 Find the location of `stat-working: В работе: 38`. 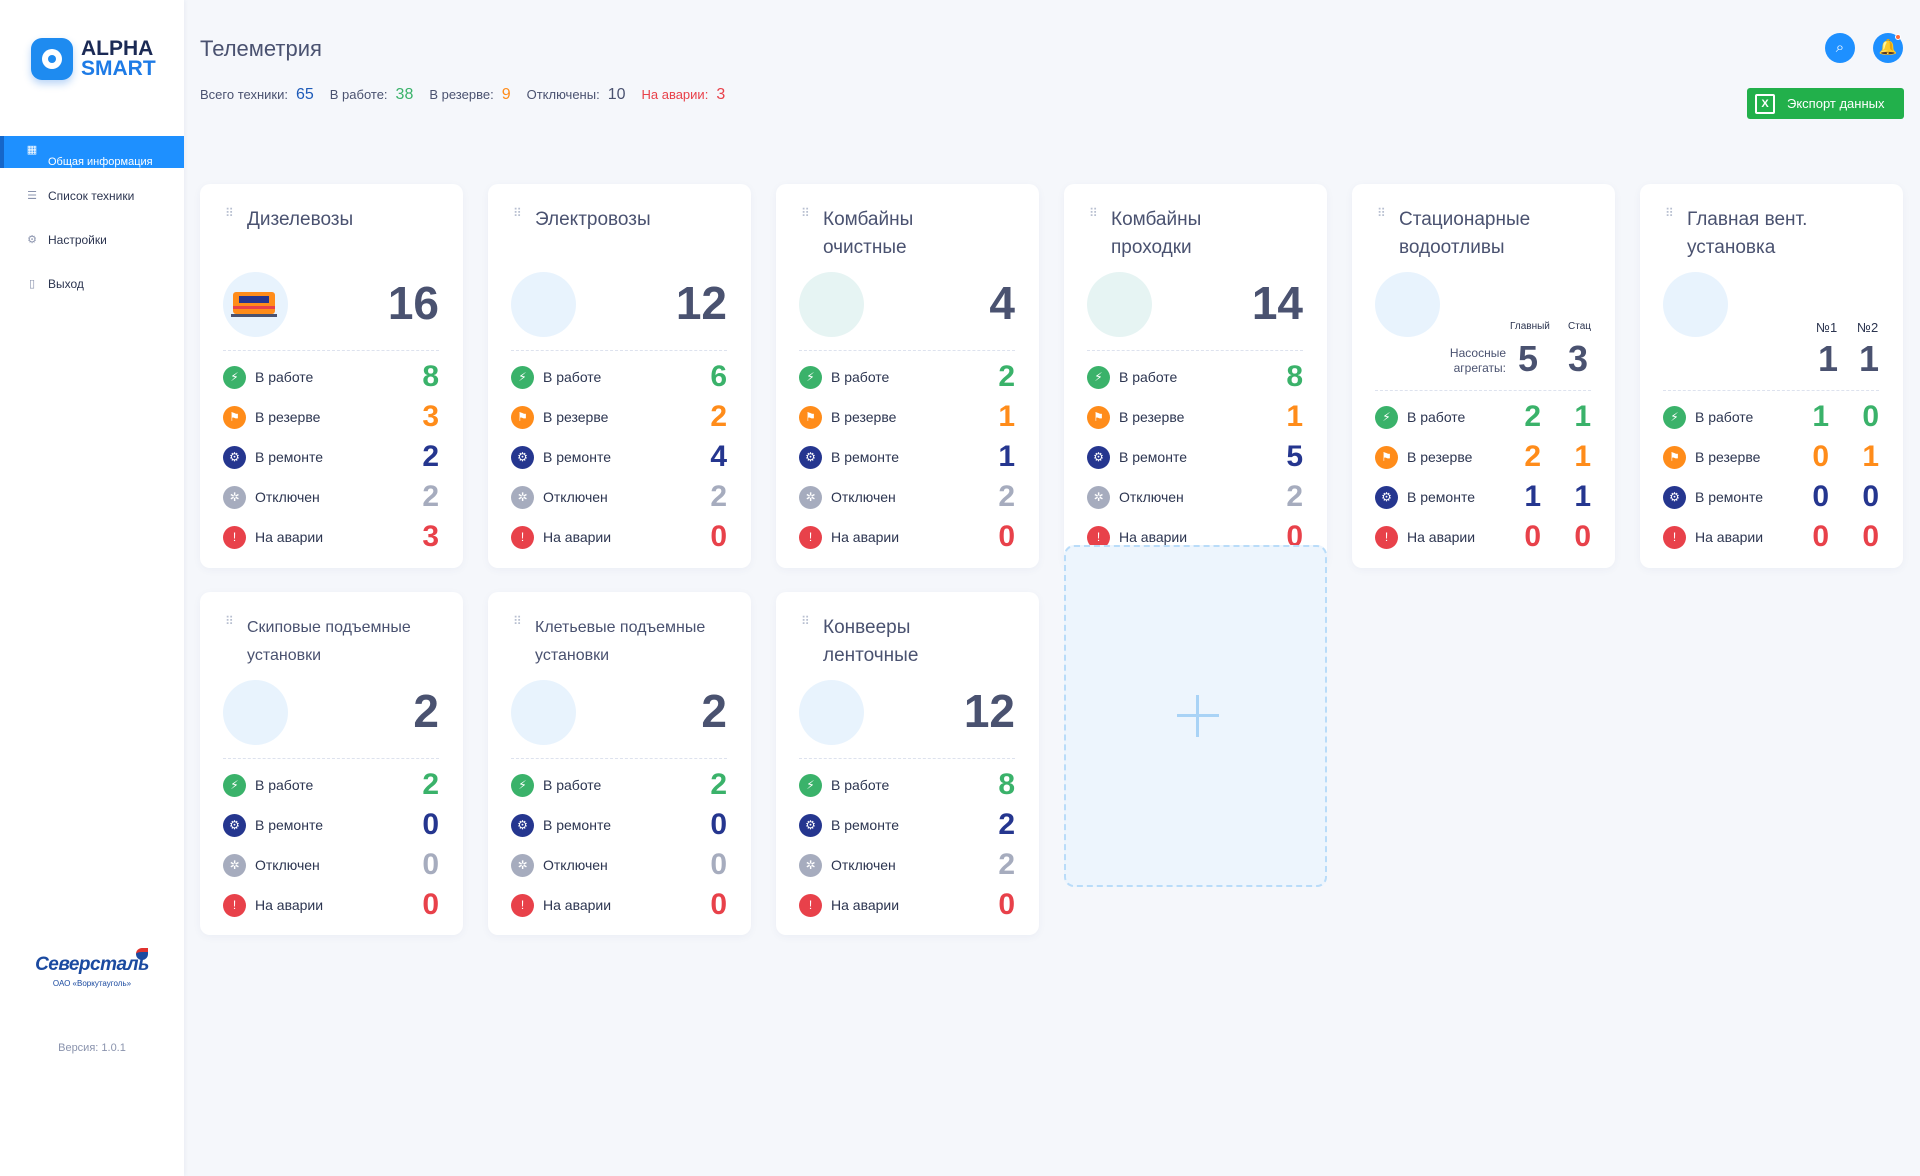

stat-working: В работе: 38 is located at coordinates (371, 94).